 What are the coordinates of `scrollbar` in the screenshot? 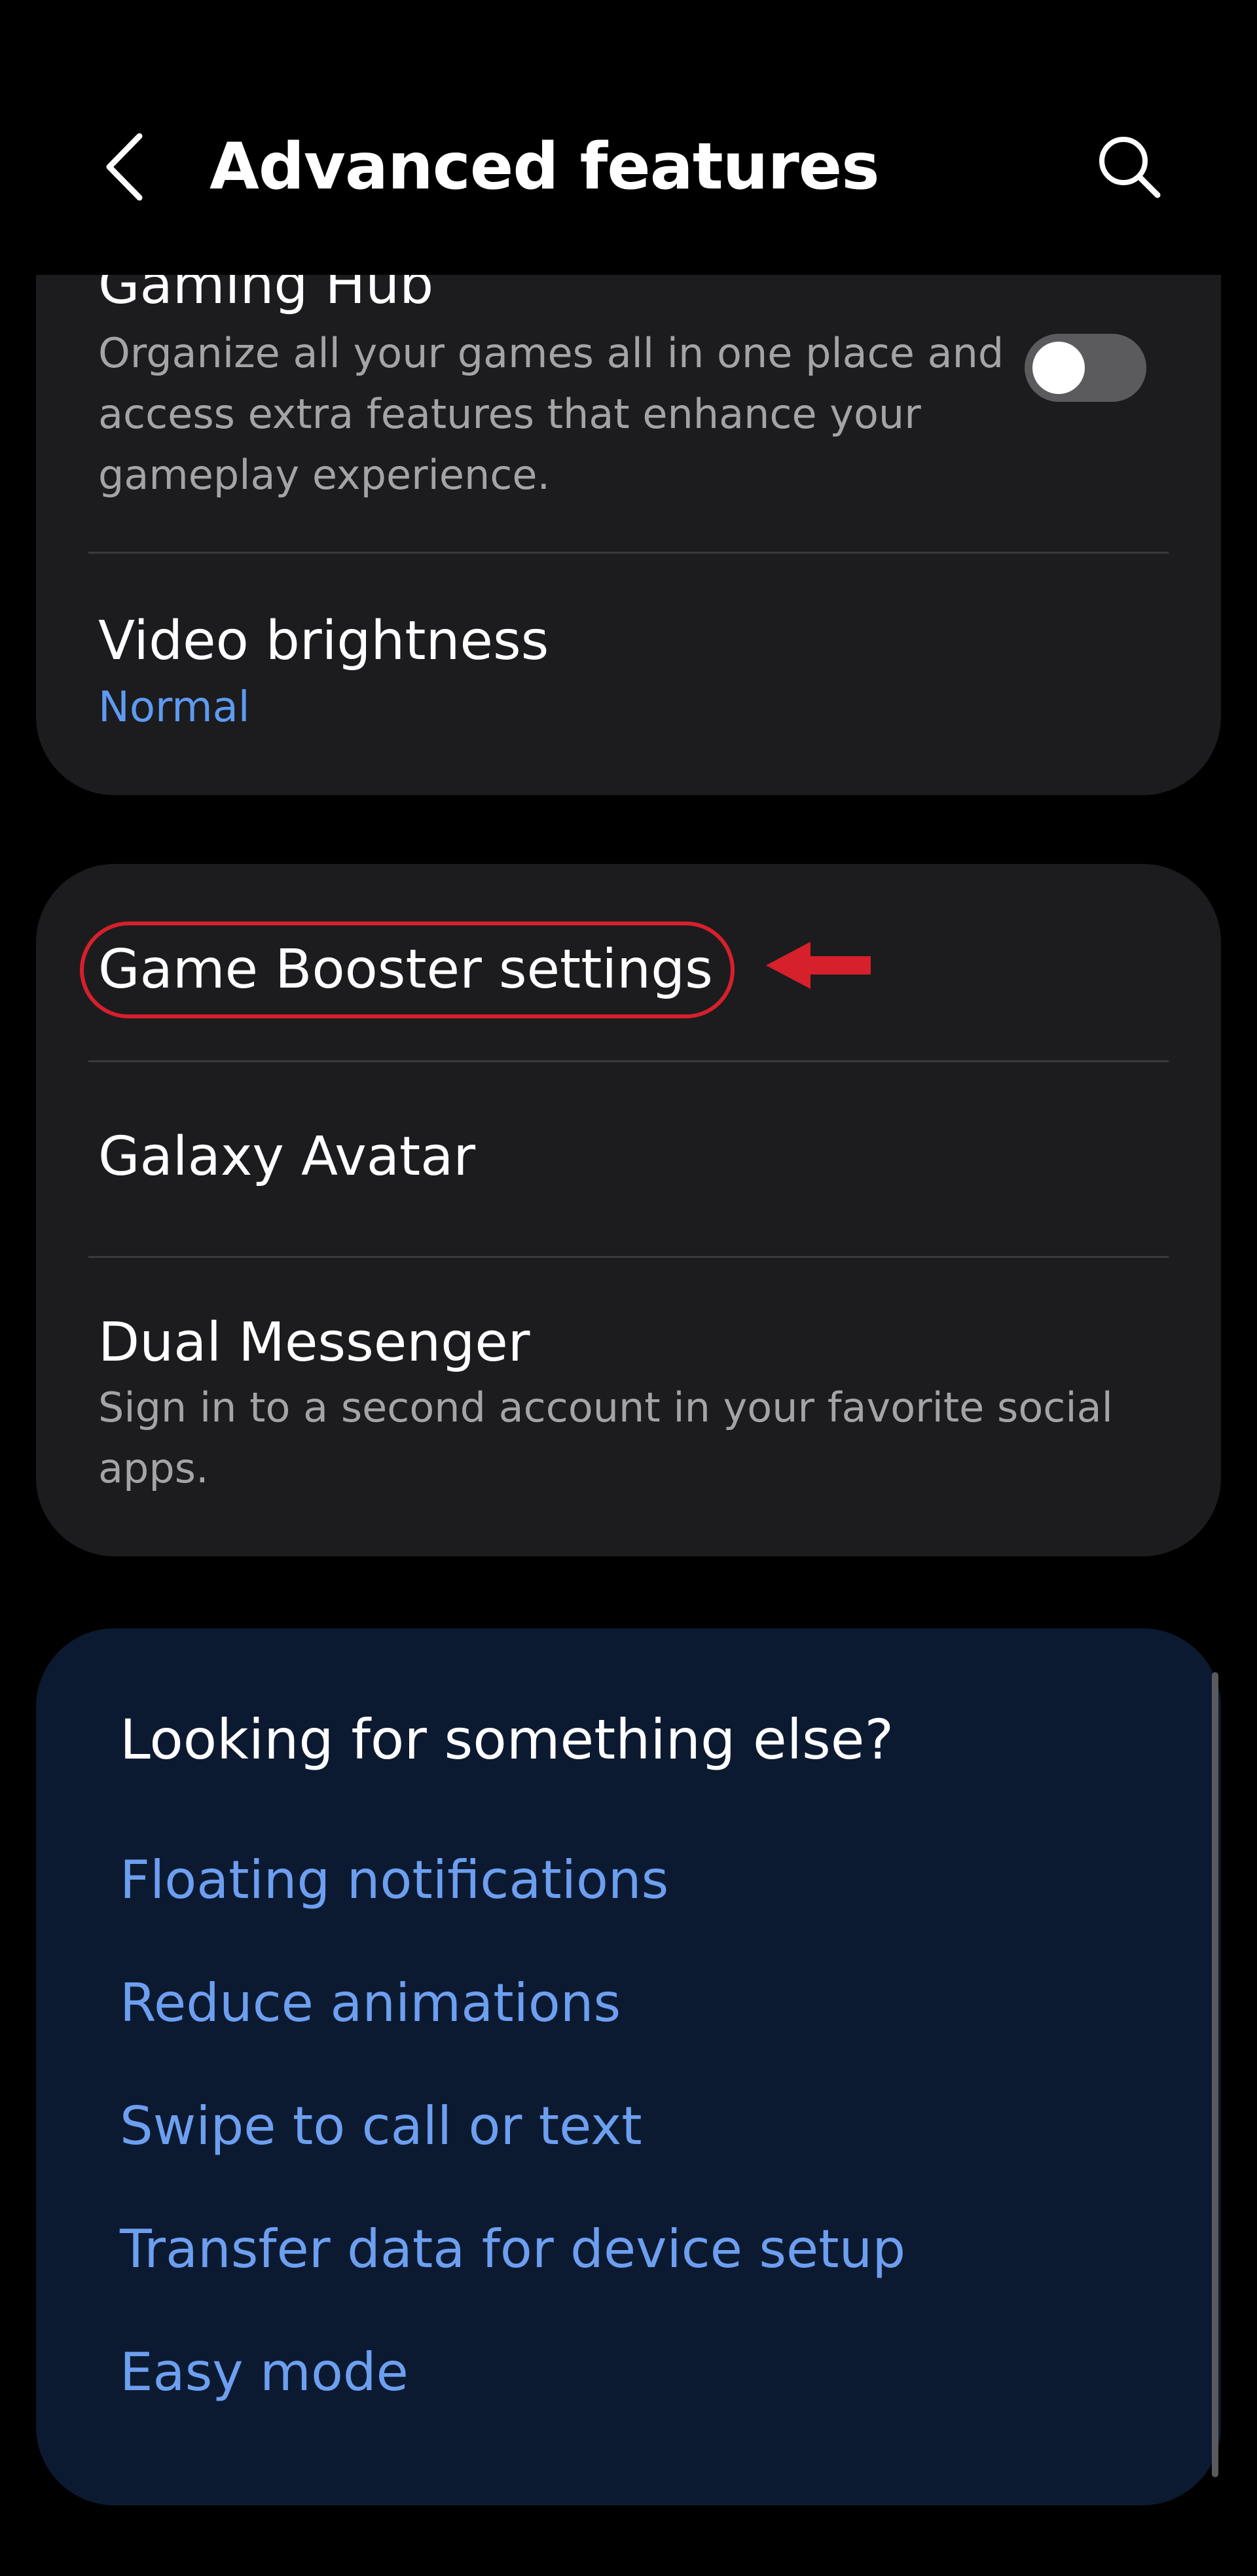 It's located at (1215, 2074).